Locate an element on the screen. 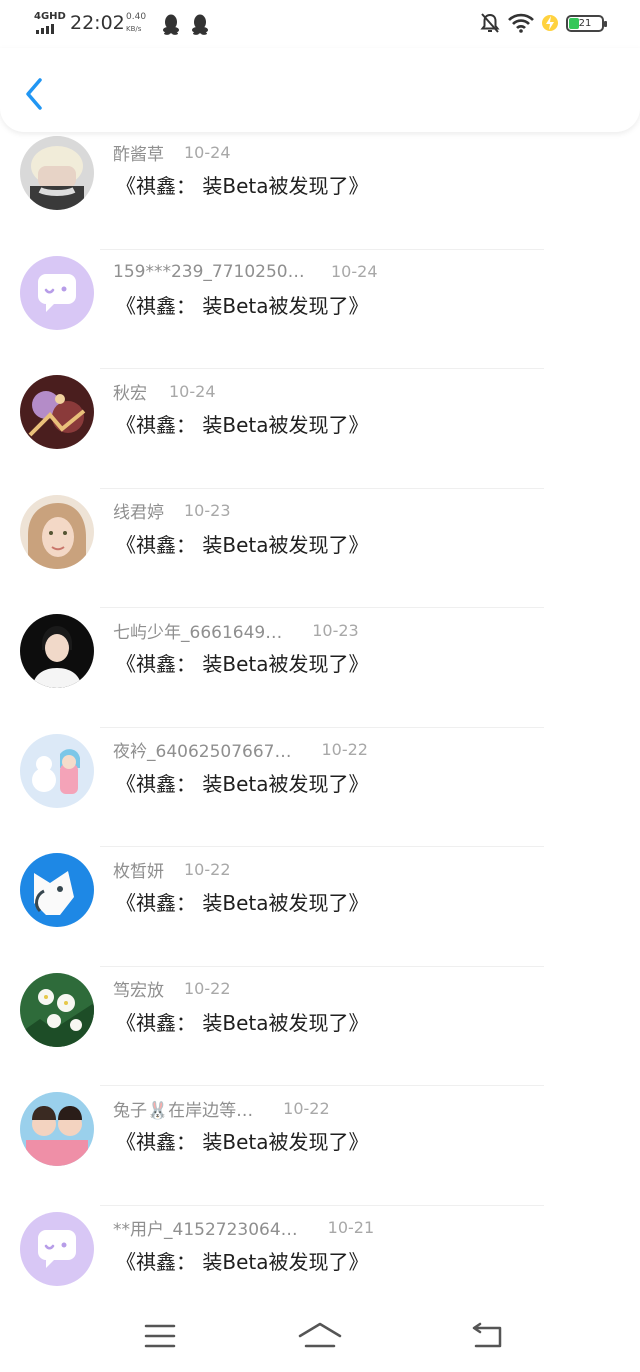  battery-icon: 21 is located at coordinates (586, 23).